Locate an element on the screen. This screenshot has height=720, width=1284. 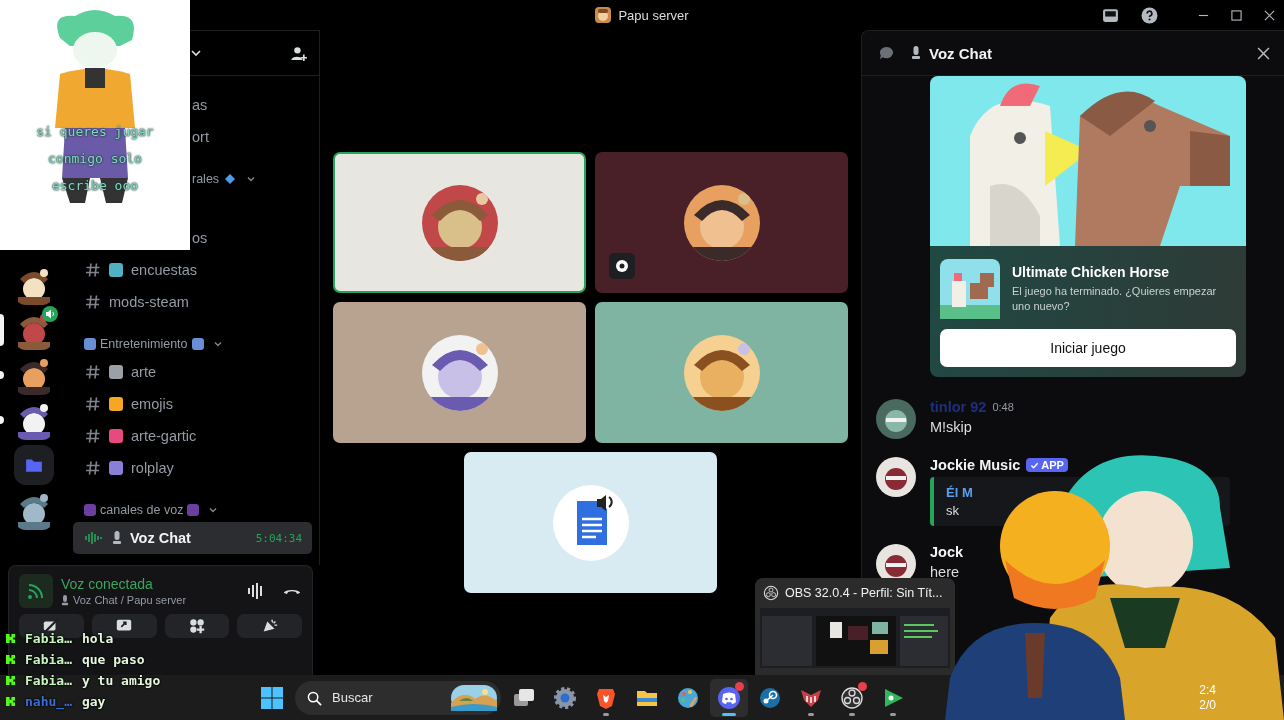
username: Jockie Music is located at coordinates (975, 465).